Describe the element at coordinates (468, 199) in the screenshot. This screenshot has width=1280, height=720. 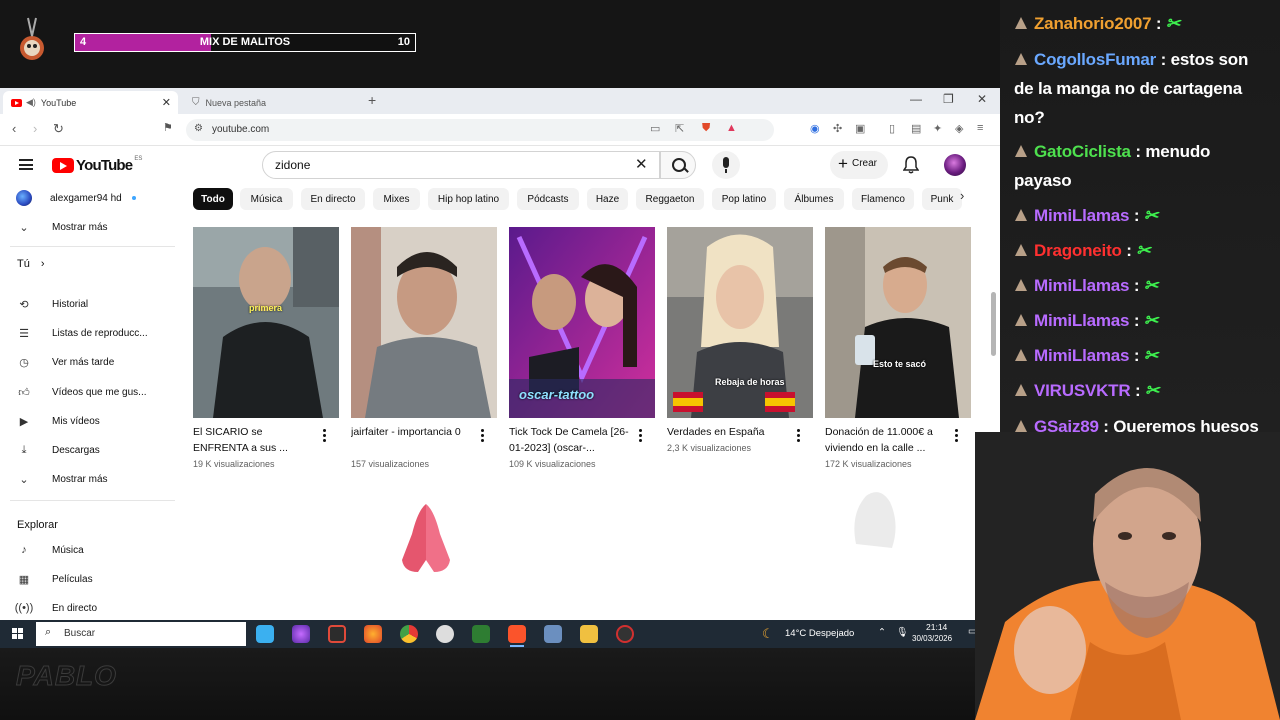
I see `chip-hip-hop-latino: Hip hop latino` at that location.